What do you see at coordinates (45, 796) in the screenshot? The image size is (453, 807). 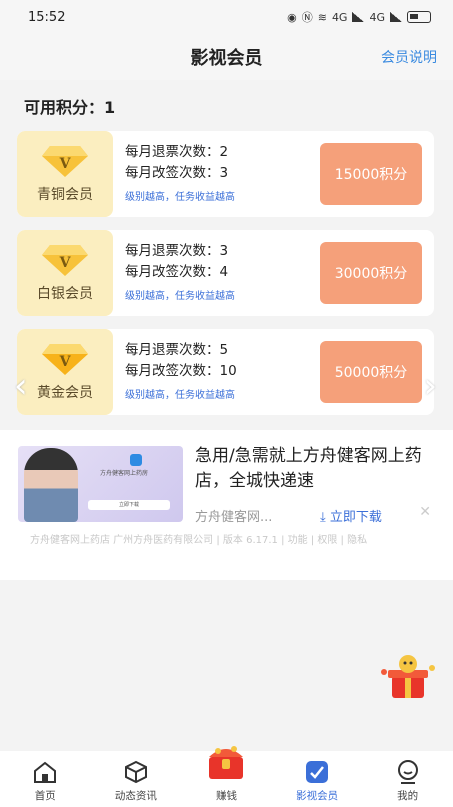 I see `tab-label: 首页` at bounding box center [45, 796].